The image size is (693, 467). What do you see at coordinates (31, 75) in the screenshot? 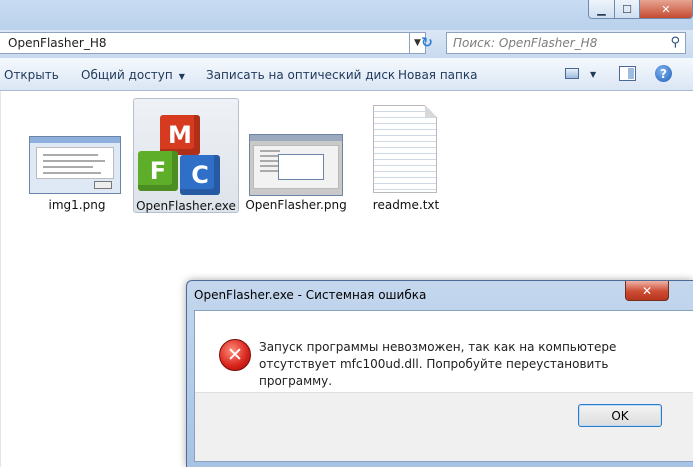
I see `open-command: Открыть` at bounding box center [31, 75].